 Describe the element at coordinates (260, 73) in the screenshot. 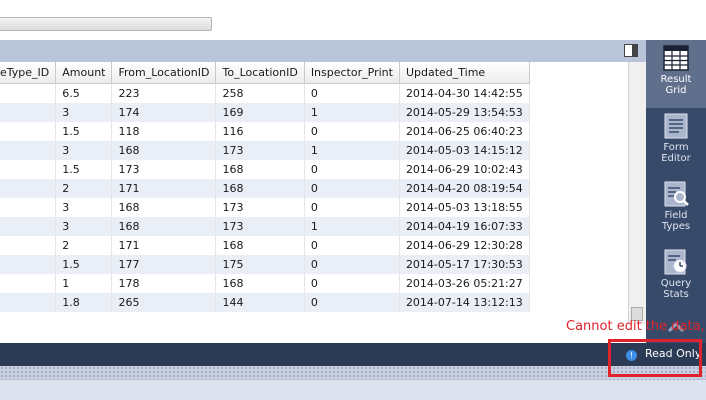

I see `column-header: To_LocationID` at that location.